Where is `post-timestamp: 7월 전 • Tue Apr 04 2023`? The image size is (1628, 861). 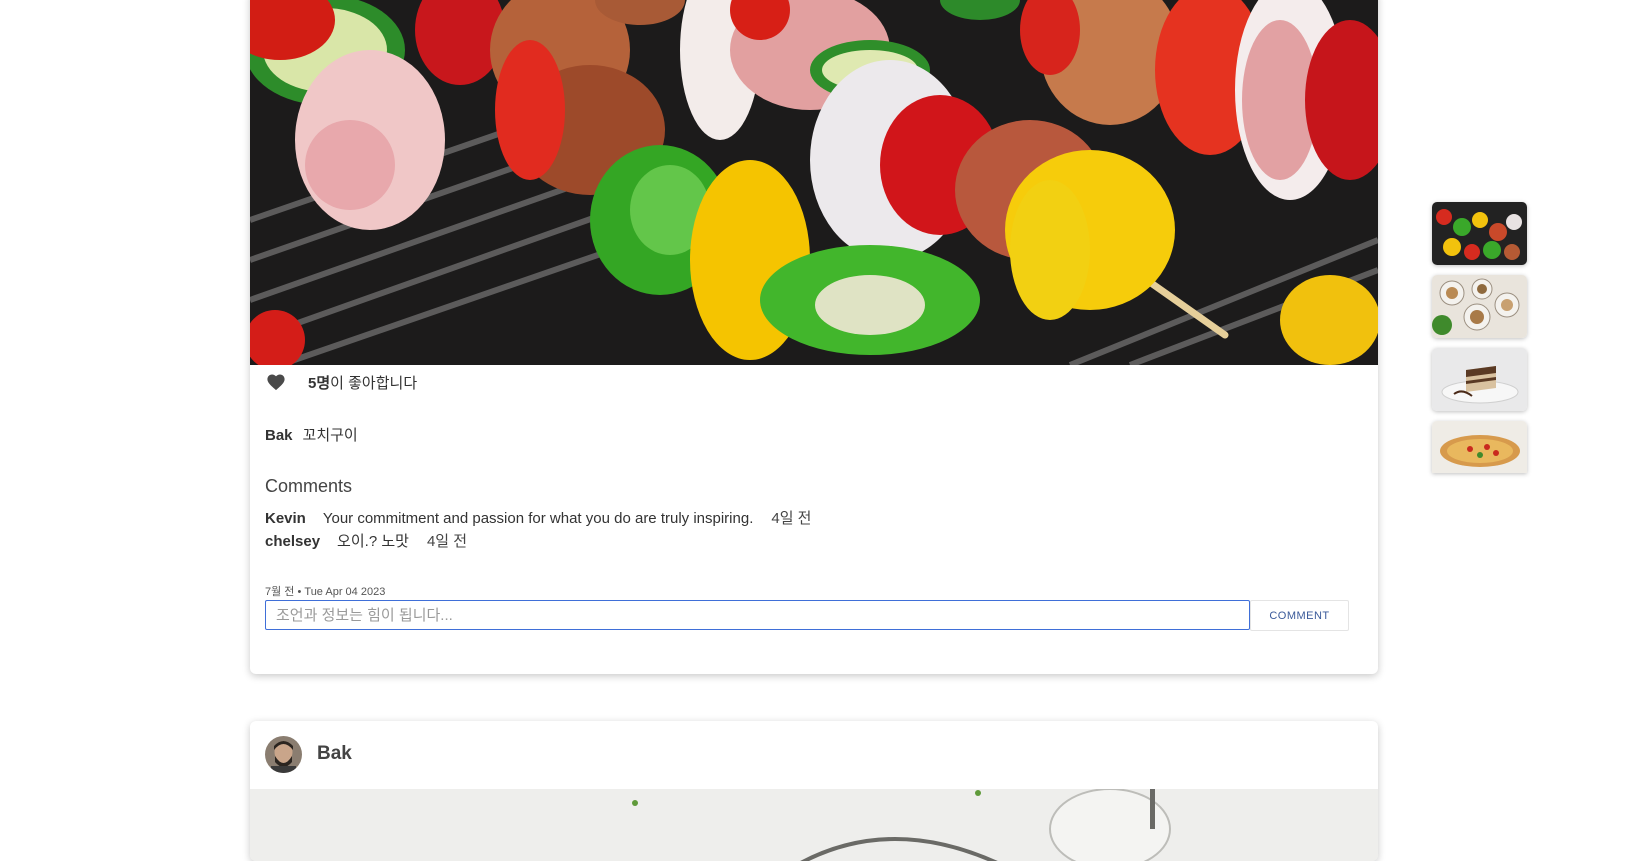
post-timestamp: 7월 전 • Tue Apr 04 2023 is located at coordinates (325, 592).